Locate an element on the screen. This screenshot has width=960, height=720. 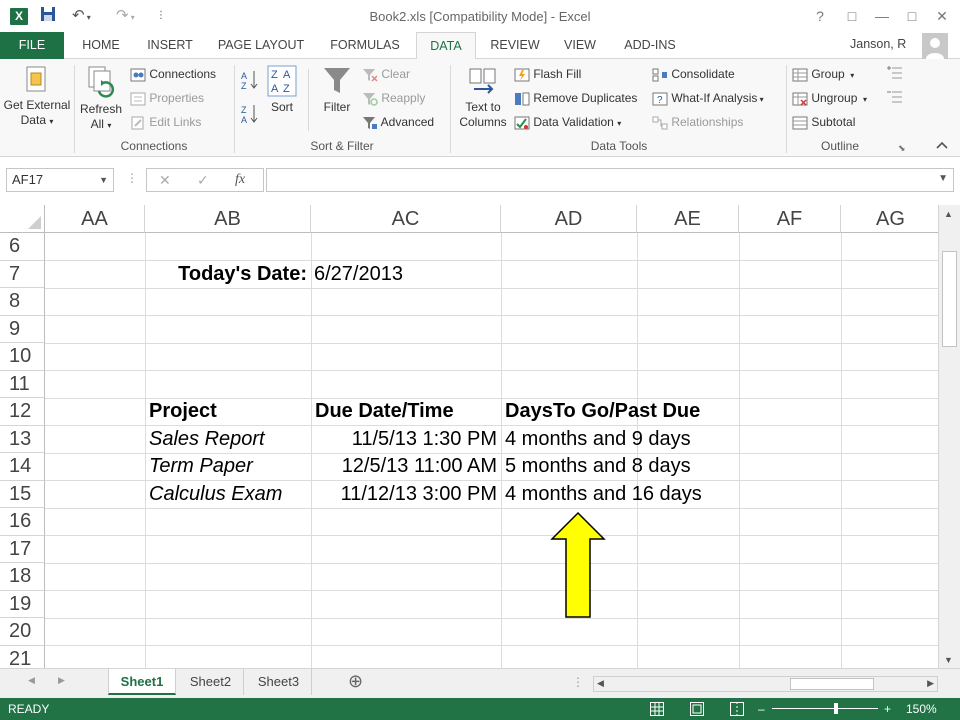
insert-function-icon: fx is located at coordinates (240, 180).